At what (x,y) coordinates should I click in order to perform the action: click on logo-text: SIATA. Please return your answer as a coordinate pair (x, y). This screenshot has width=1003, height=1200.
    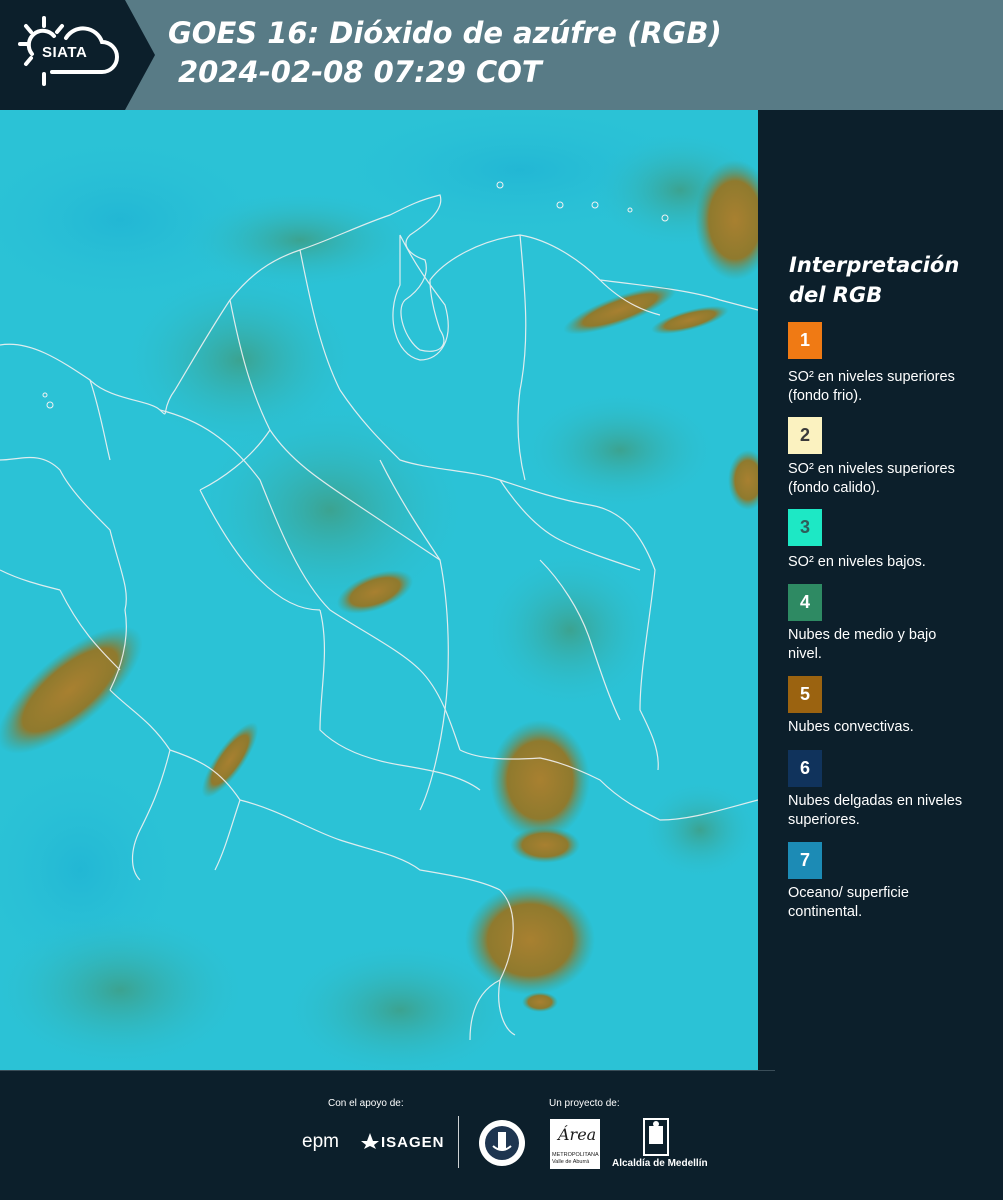
    Looking at the image, I should click on (65, 52).